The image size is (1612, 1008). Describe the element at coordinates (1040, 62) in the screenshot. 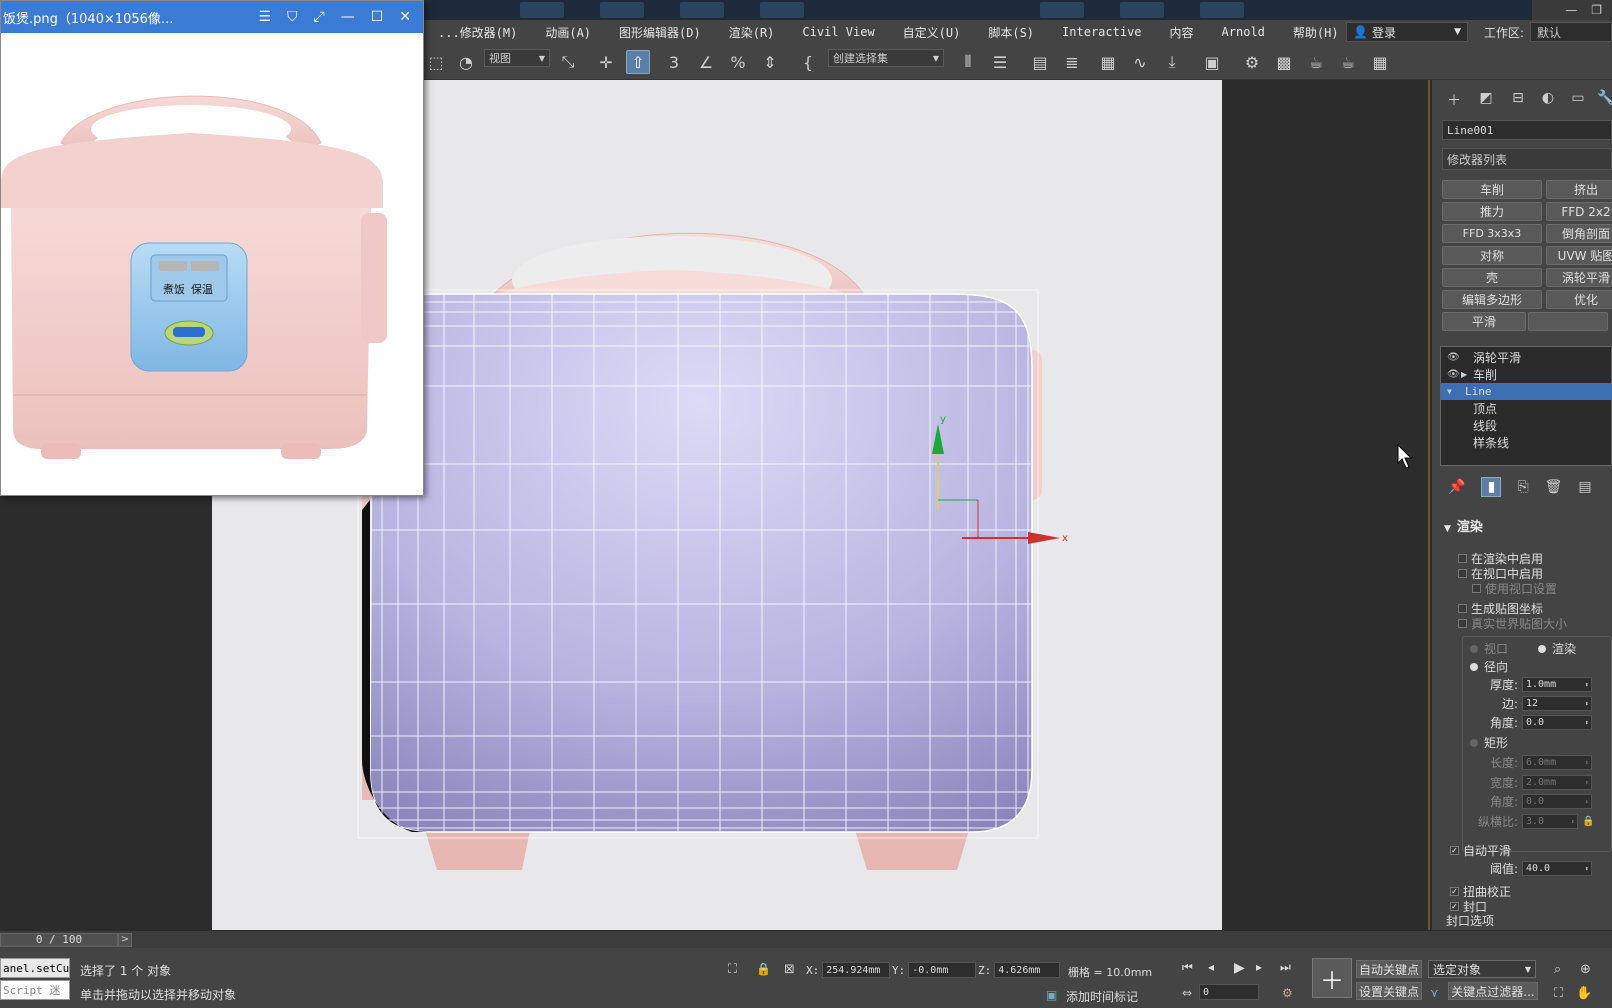

I see `scene-explorer-icon: ▤` at that location.